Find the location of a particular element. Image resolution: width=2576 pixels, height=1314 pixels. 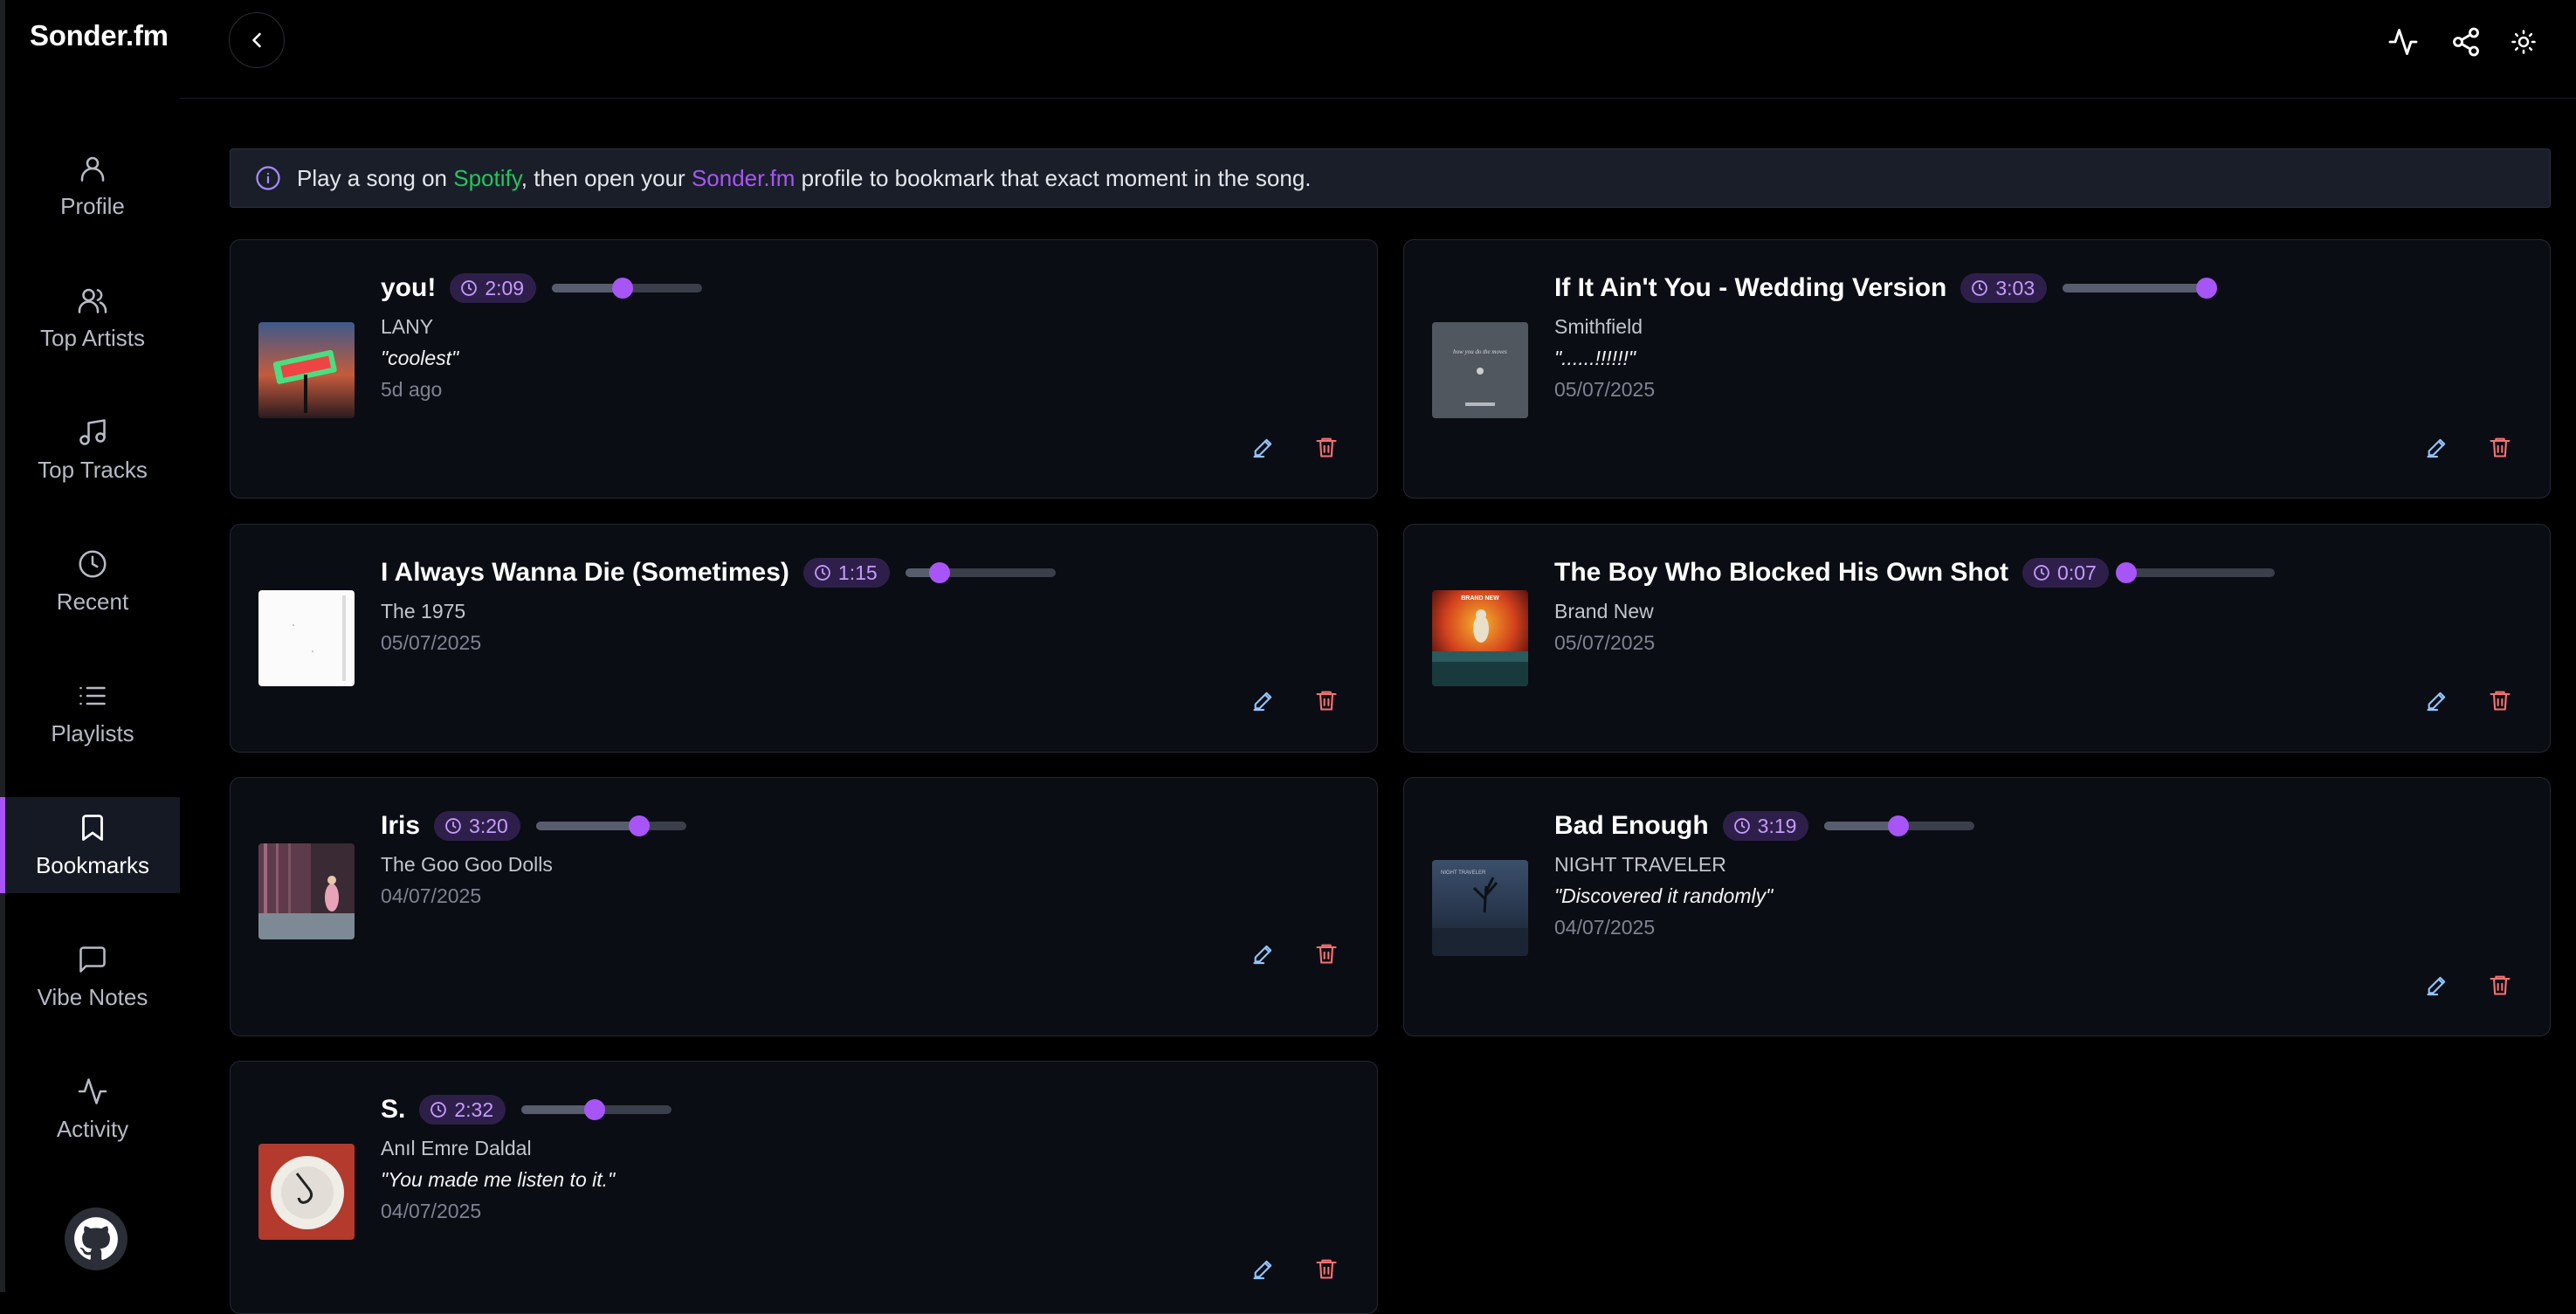

track-title: S. is located at coordinates (393, 1110).